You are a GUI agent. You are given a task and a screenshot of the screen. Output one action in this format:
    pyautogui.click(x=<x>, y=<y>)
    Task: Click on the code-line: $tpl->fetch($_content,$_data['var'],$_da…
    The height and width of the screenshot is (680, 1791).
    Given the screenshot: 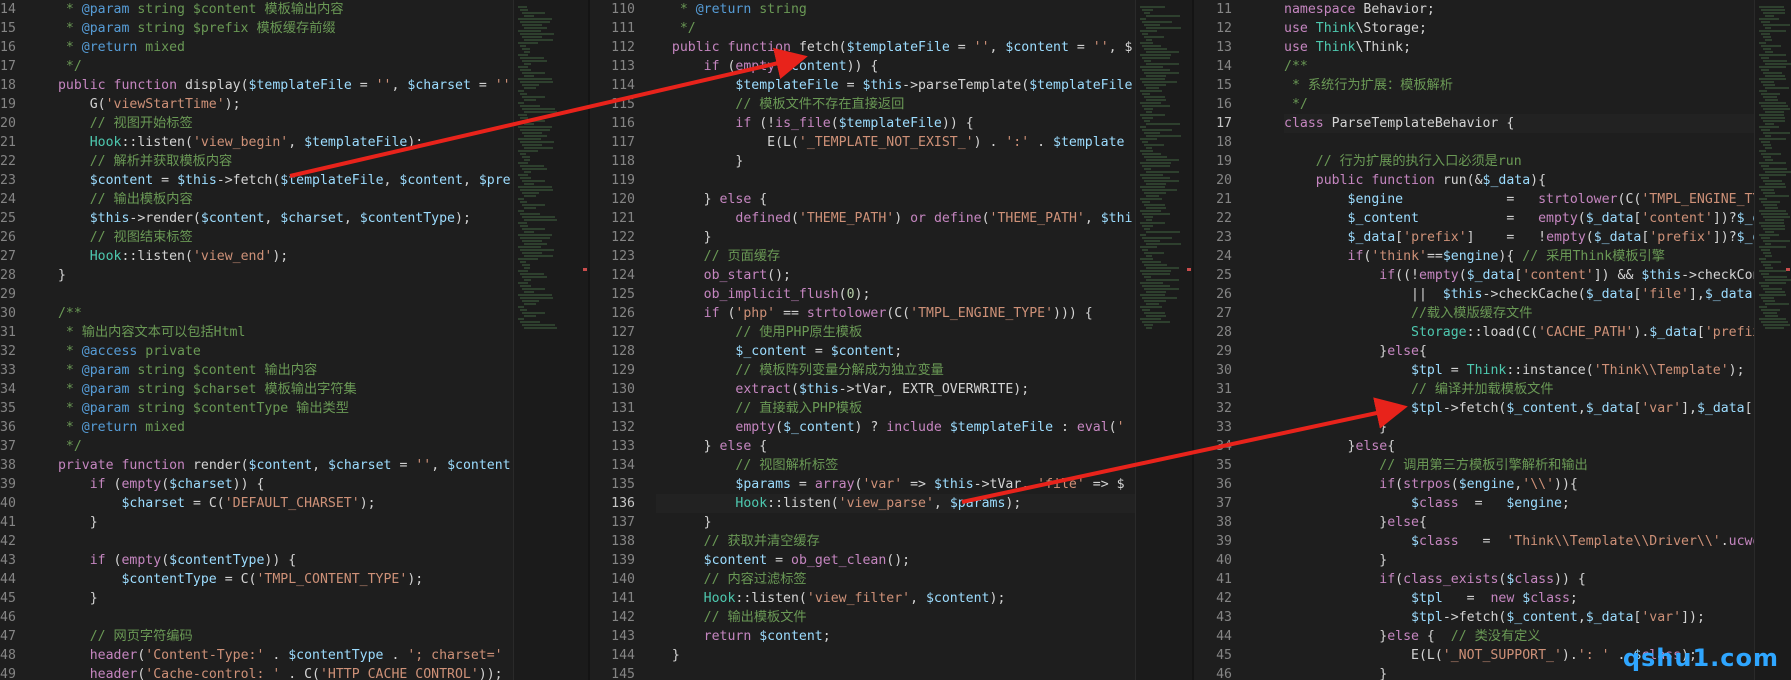 What is the action you would take?
    pyautogui.click(x=1519, y=408)
    